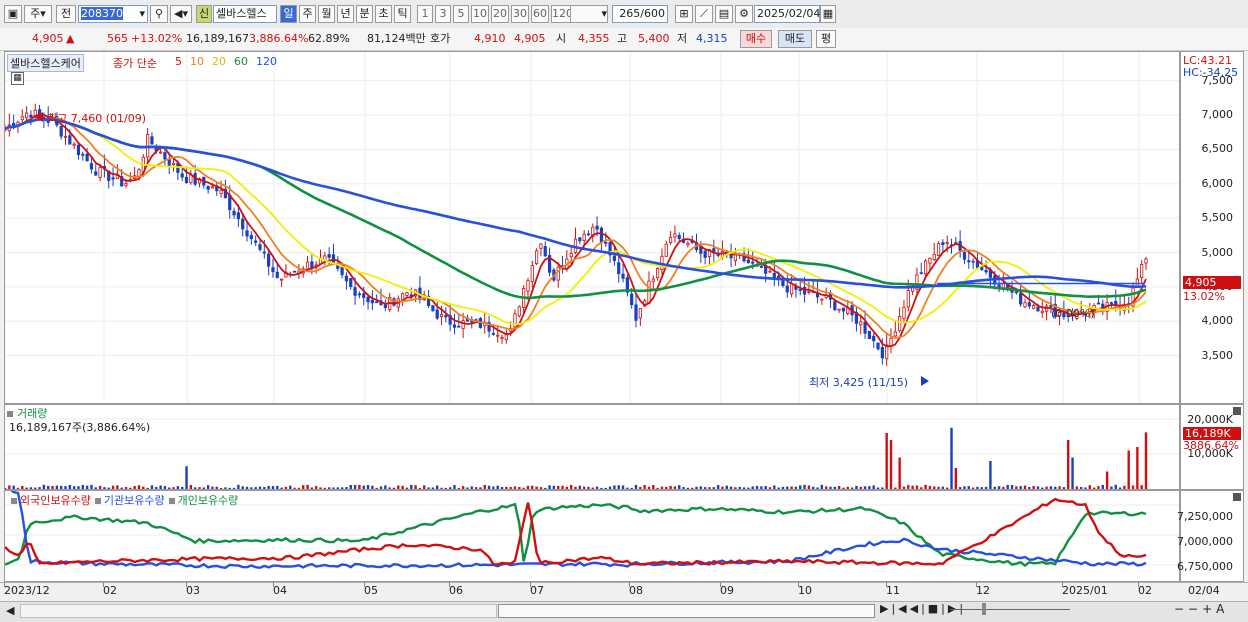 Image resolution: width=1248 pixels, height=622 pixels. What do you see at coordinates (1073, 313) in the screenshot?
I see `hline-label: (0.00%)` at bounding box center [1073, 313].